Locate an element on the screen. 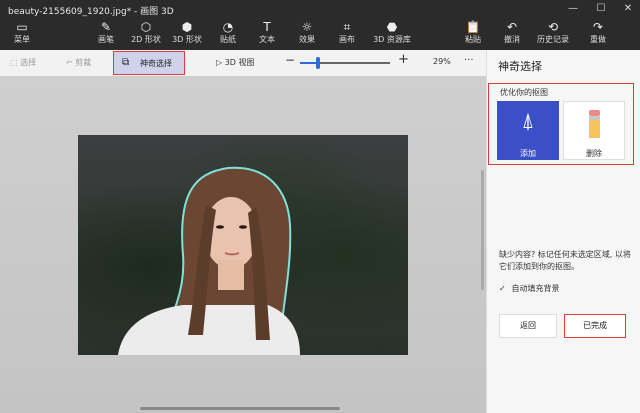  ribbon-3d-library: ⬣ 3D 资源库 is located at coordinates (392, 32).